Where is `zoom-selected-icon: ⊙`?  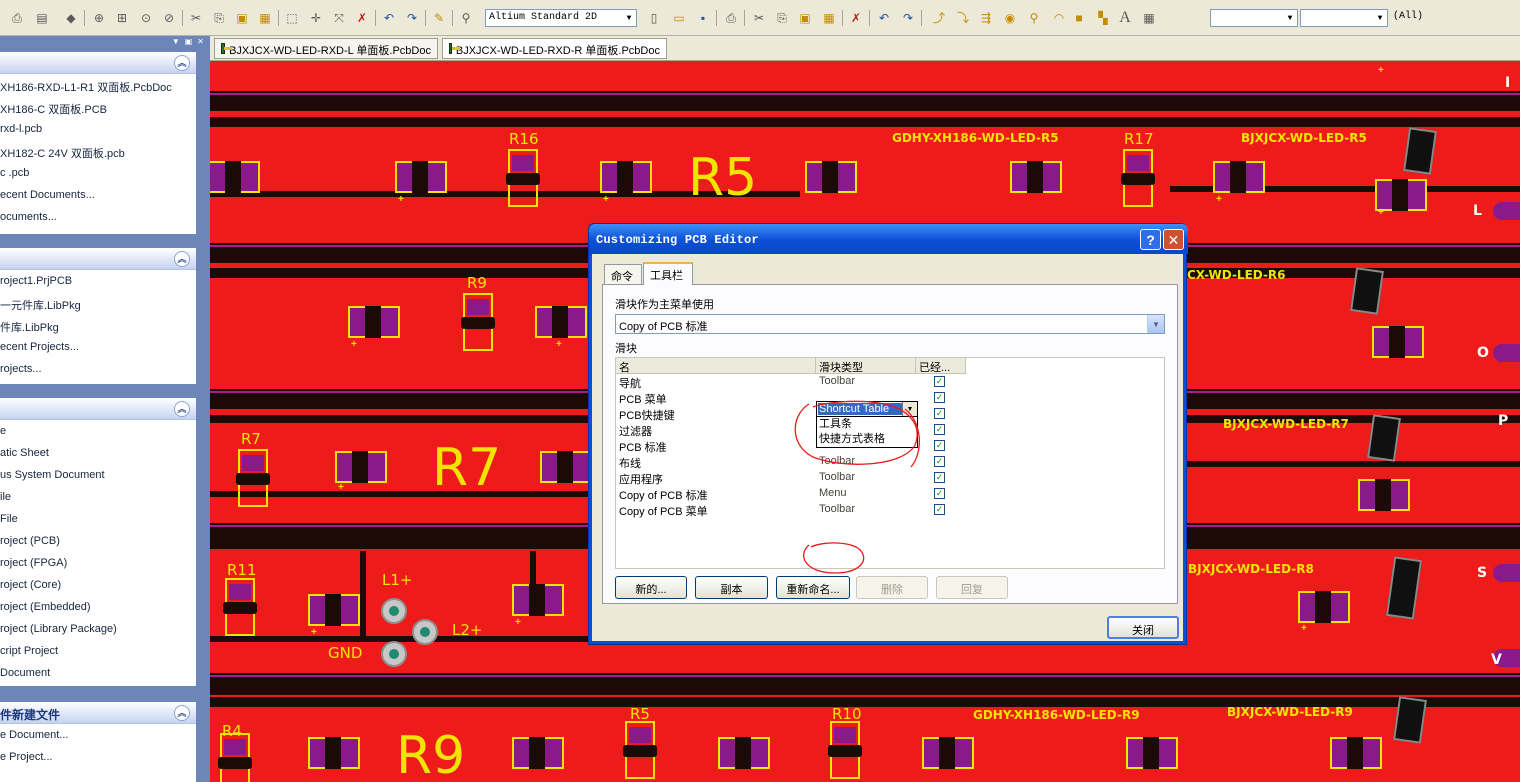 zoom-selected-icon: ⊙ is located at coordinates (146, 18).